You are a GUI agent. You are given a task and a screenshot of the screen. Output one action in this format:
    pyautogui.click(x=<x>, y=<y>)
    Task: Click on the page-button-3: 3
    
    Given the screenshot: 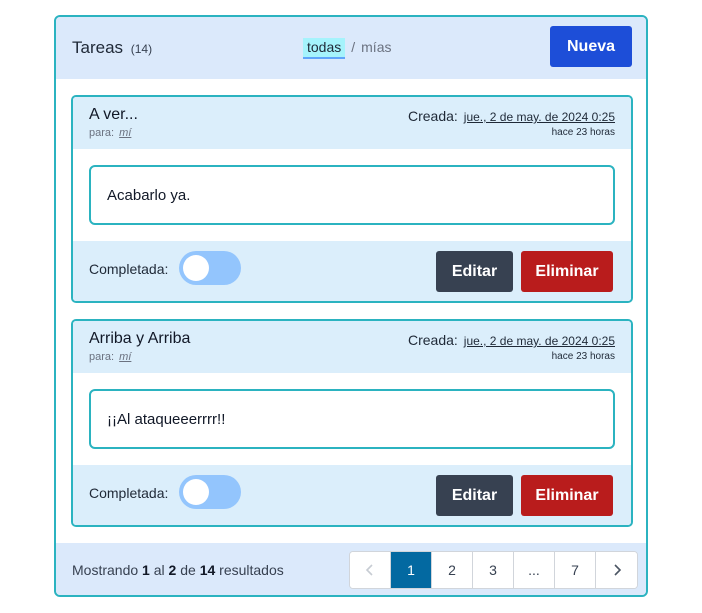 What is the action you would take?
    pyautogui.click(x=493, y=570)
    